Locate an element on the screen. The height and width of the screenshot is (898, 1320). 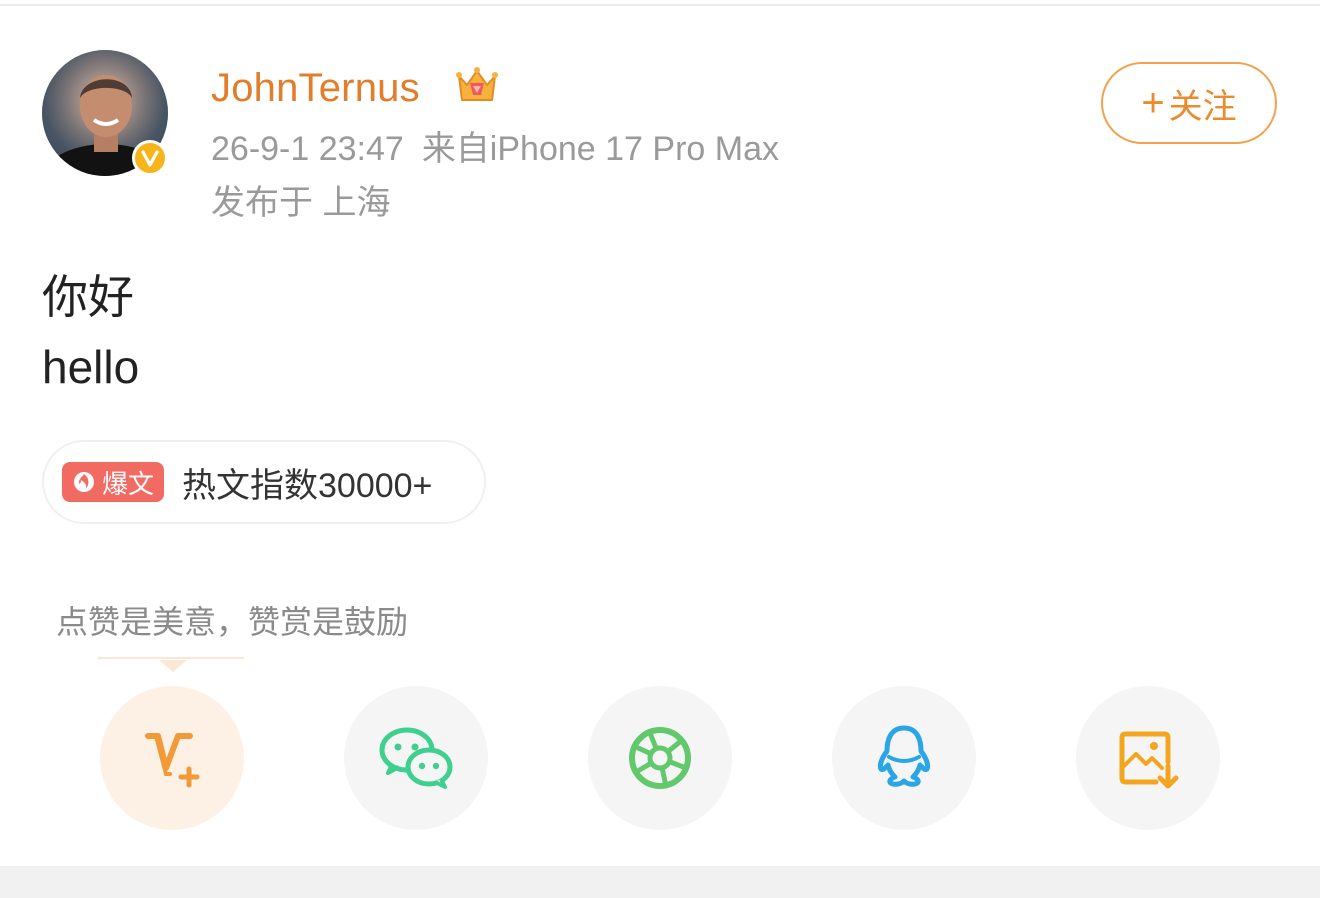
crown-icon is located at coordinates (477, 84).